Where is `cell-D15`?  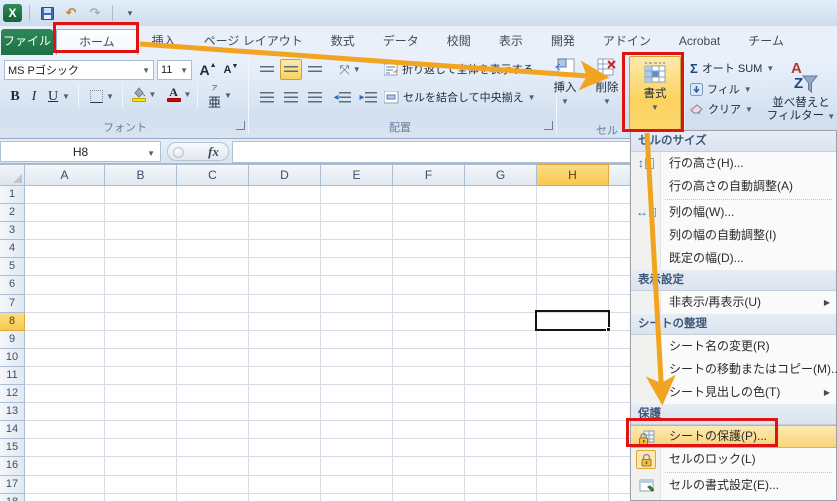 cell-D15 is located at coordinates (285, 448).